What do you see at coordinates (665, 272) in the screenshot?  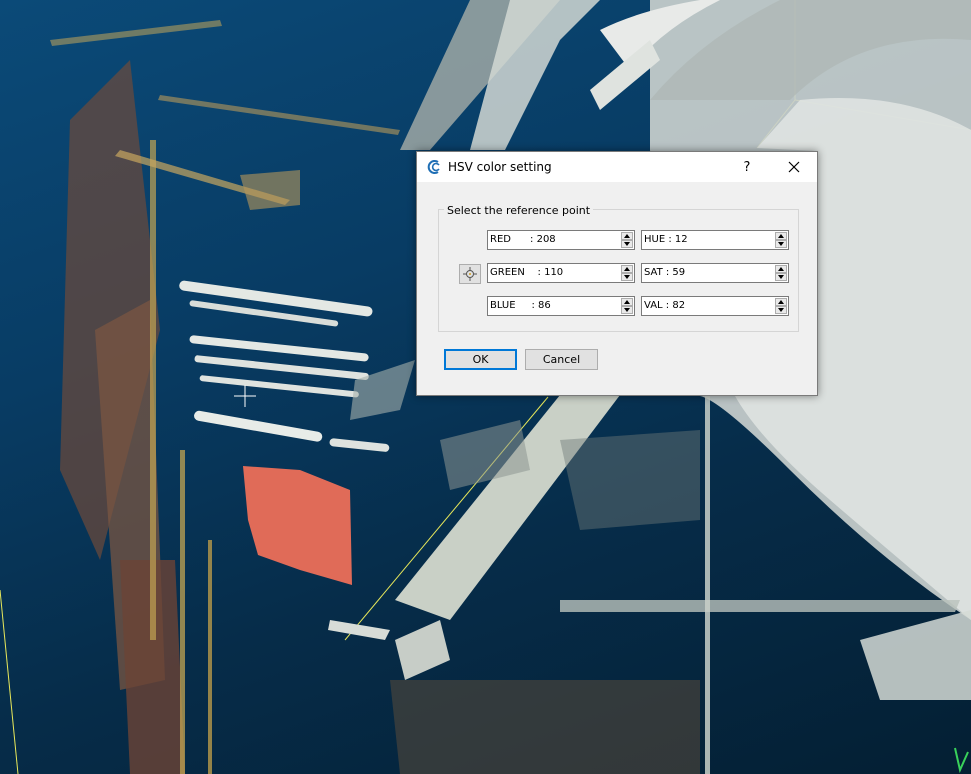 I see `sat-value: SAT : 59` at bounding box center [665, 272].